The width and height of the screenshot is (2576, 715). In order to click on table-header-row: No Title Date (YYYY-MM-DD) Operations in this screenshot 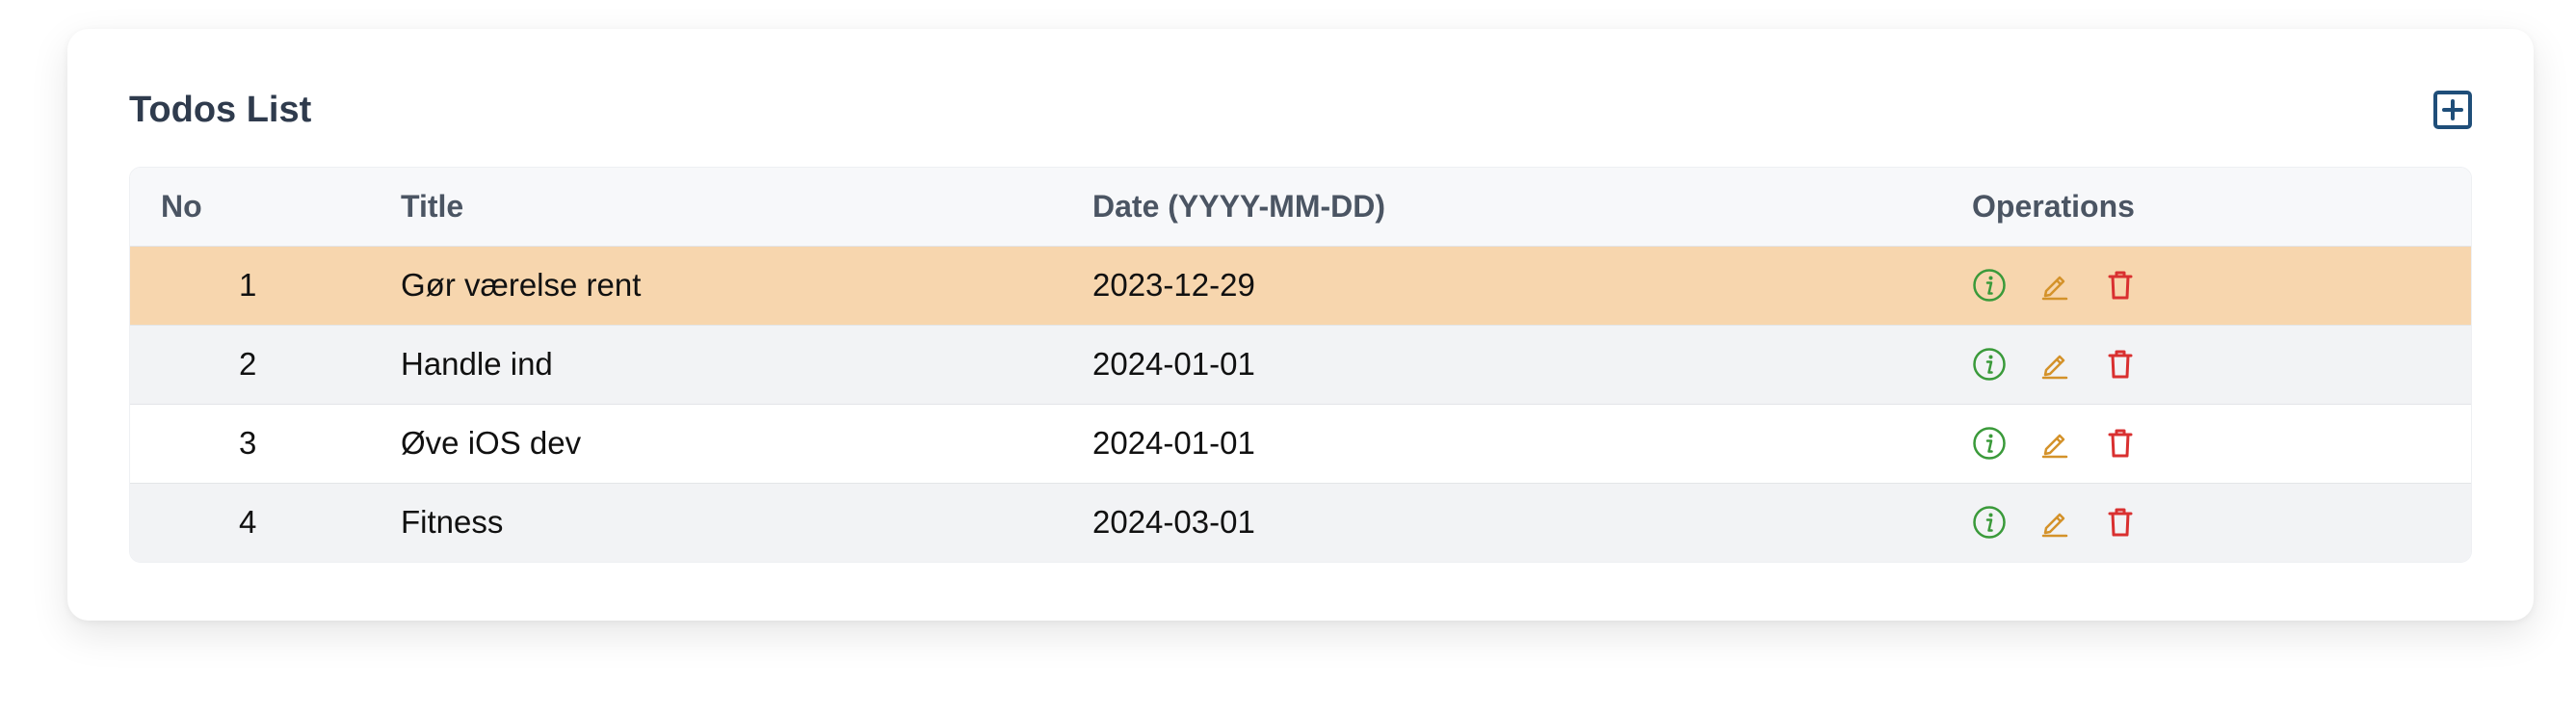, I will do `click(1301, 207)`.